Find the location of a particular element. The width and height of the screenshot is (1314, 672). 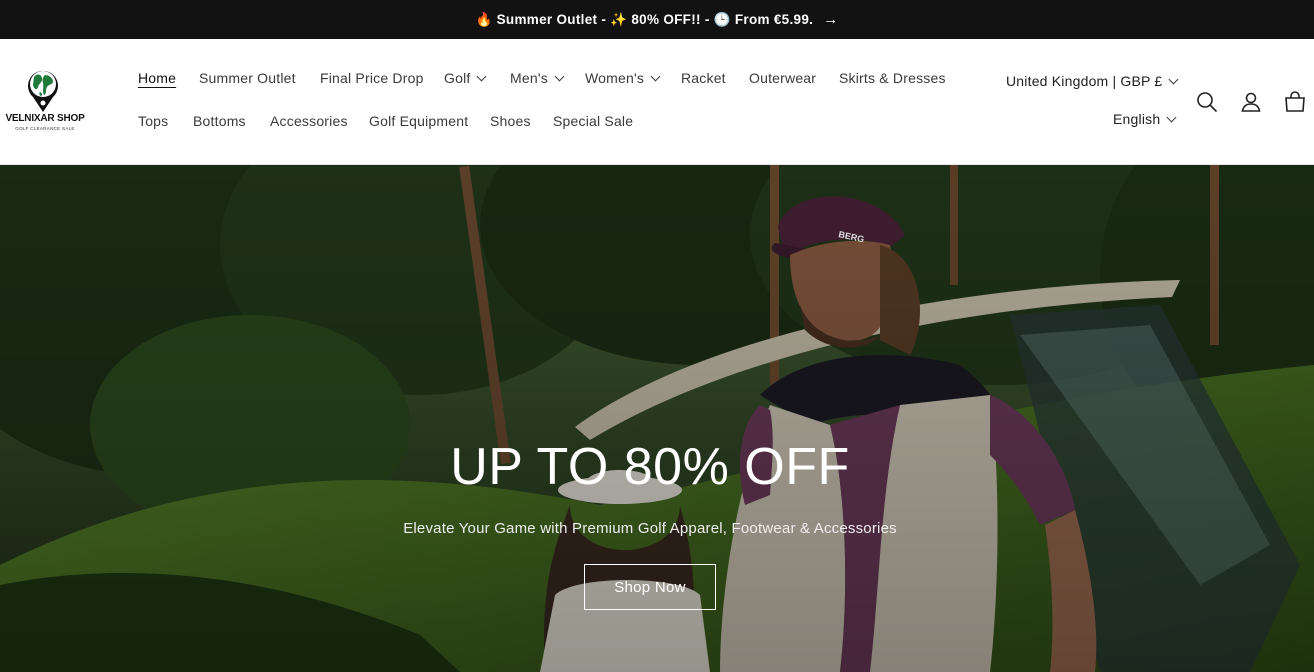

nav-label: Home is located at coordinates (157, 78).